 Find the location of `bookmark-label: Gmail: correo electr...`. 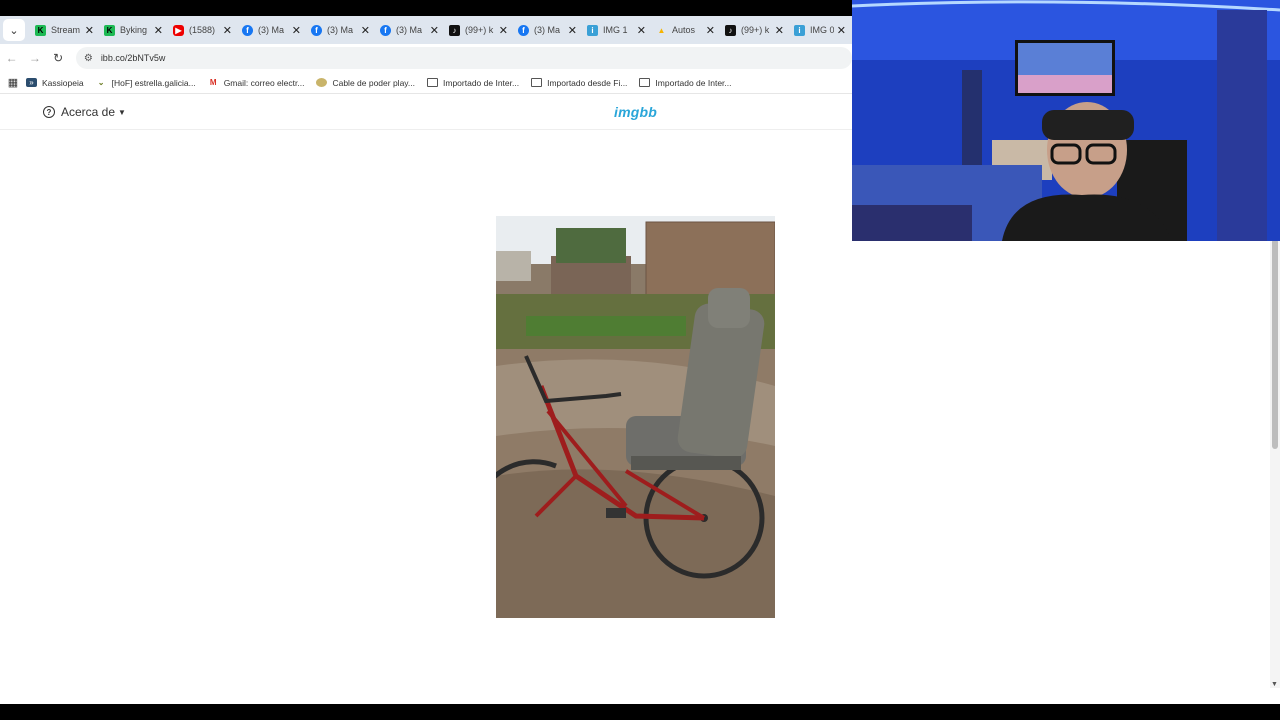

bookmark-label: Gmail: correo electr... is located at coordinates (264, 82).